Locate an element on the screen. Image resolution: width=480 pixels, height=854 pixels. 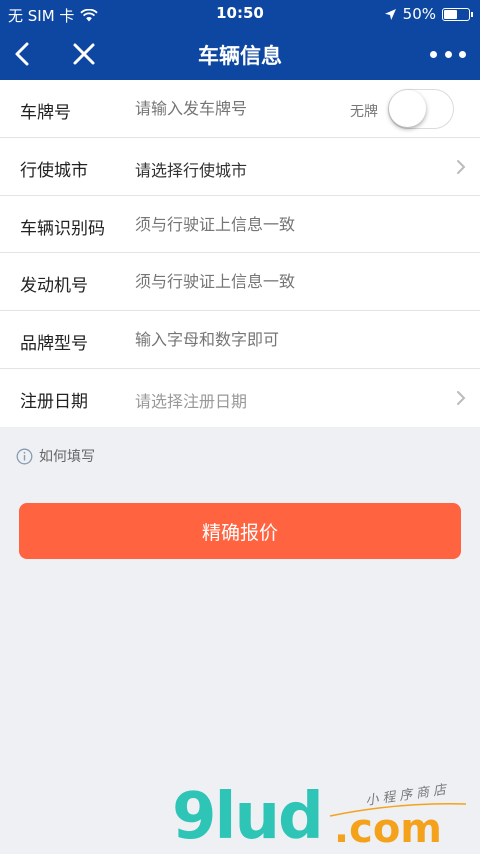
info-icon is located at coordinates (24, 456).